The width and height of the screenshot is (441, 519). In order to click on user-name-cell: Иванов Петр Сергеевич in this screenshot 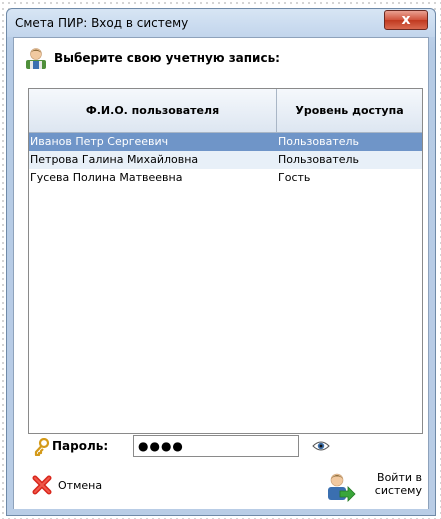, I will do `click(99, 141)`.